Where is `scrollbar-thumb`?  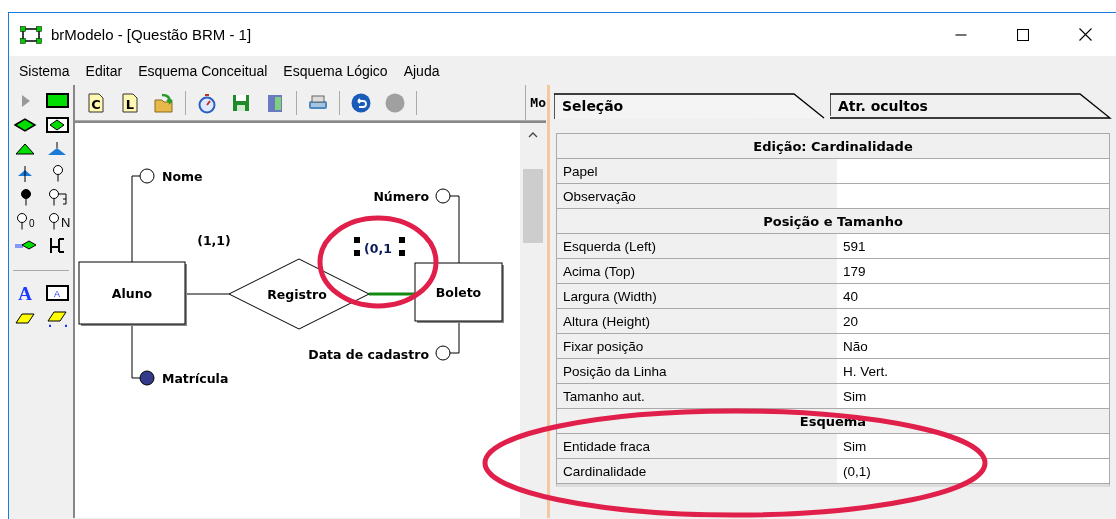
scrollbar-thumb is located at coordinates (533, 206).